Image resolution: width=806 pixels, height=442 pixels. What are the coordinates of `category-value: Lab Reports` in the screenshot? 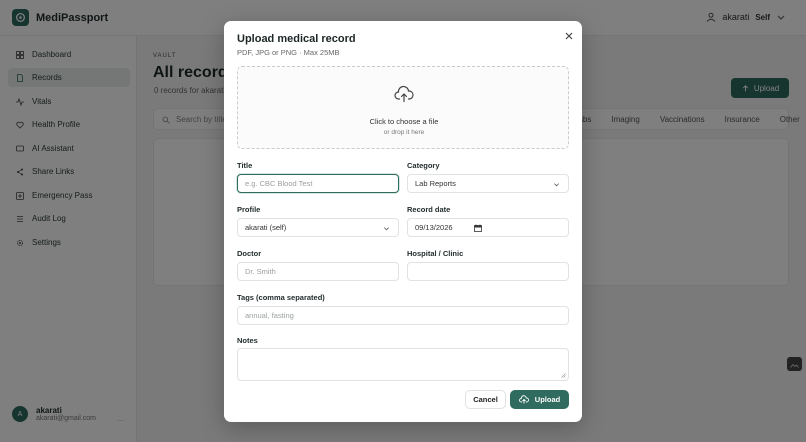 It's located at (435, 183).